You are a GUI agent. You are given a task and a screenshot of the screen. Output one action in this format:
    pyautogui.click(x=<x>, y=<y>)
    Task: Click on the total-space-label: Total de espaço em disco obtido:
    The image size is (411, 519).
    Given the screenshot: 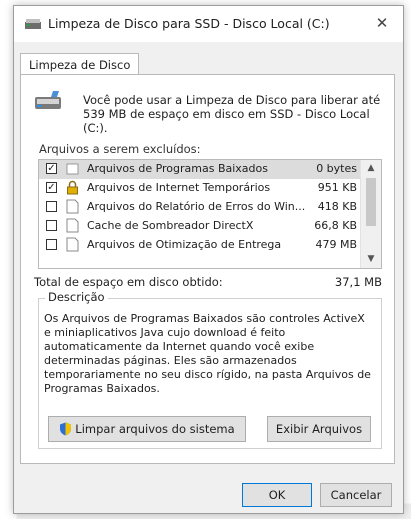 What is the action you would take?
    pyautogui.click(x=128, y=282)
    